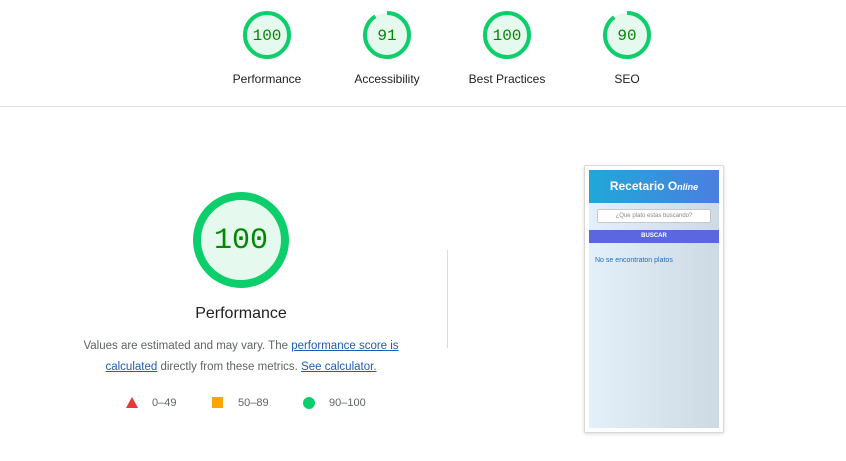 The height and width of the screenshot is (461, 846). I want to click on desc-text-middle: directly from these metrics., so click(229, 367).